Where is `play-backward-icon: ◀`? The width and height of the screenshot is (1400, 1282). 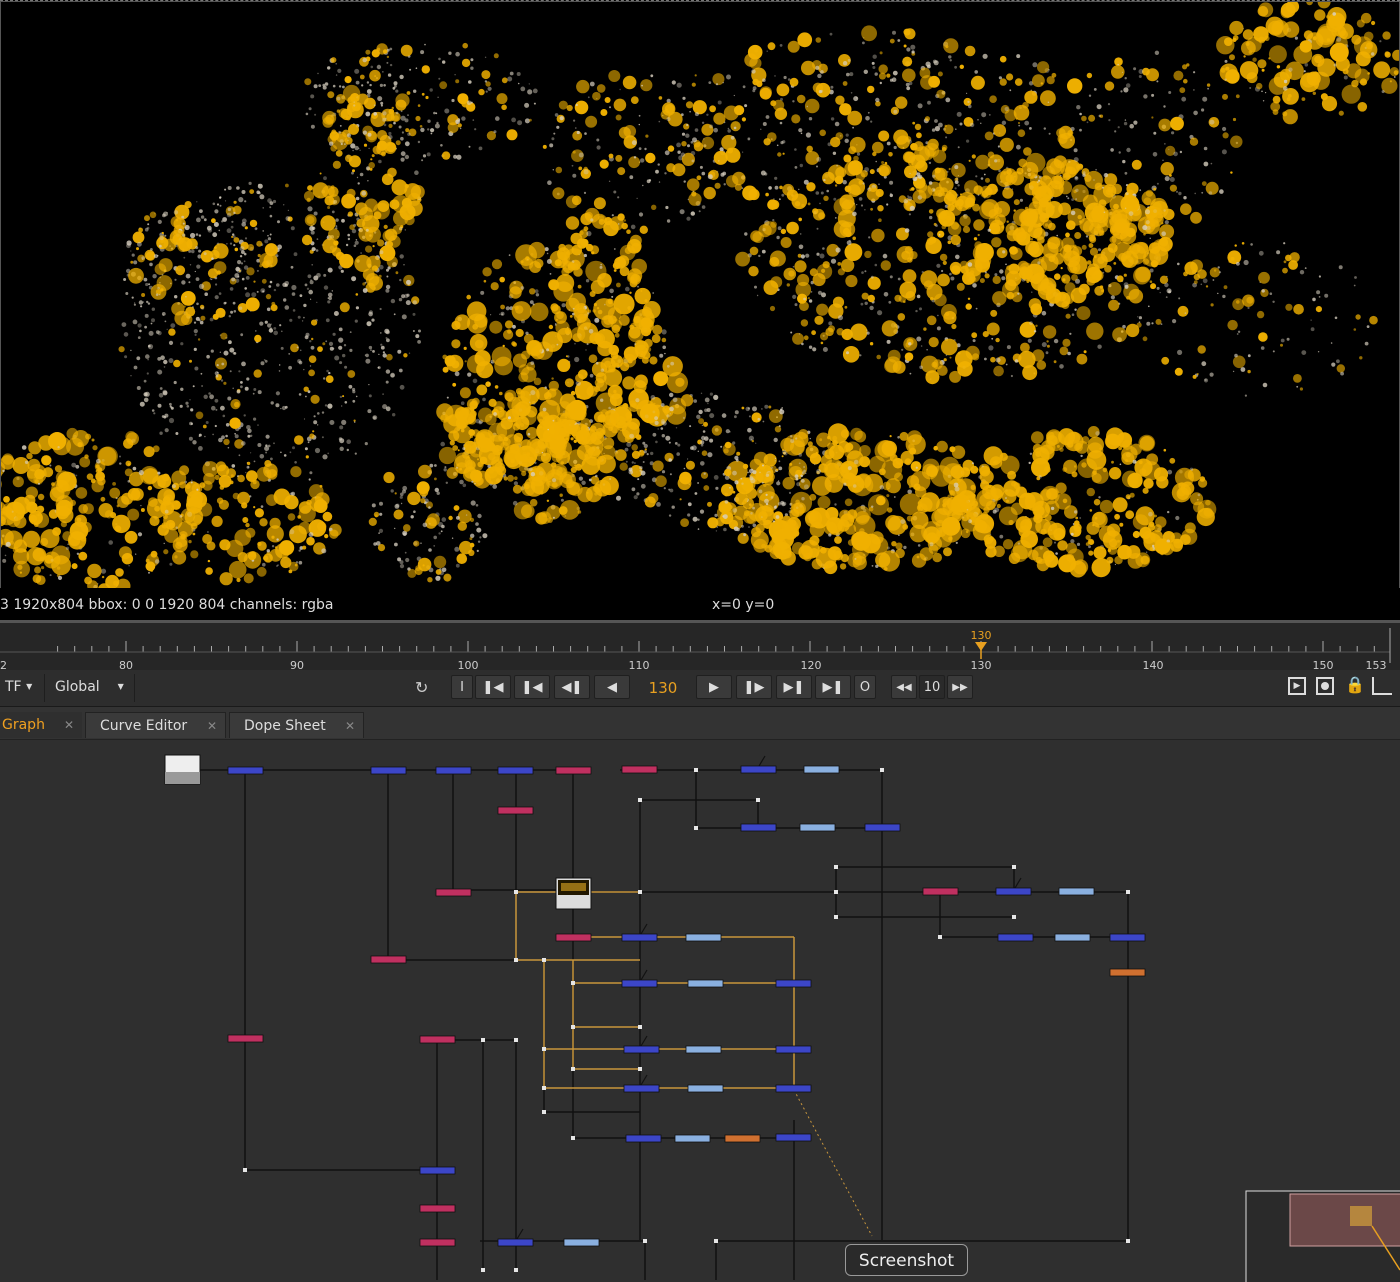 play-backward-icon: ◀ is located at coordinates (612, 687).